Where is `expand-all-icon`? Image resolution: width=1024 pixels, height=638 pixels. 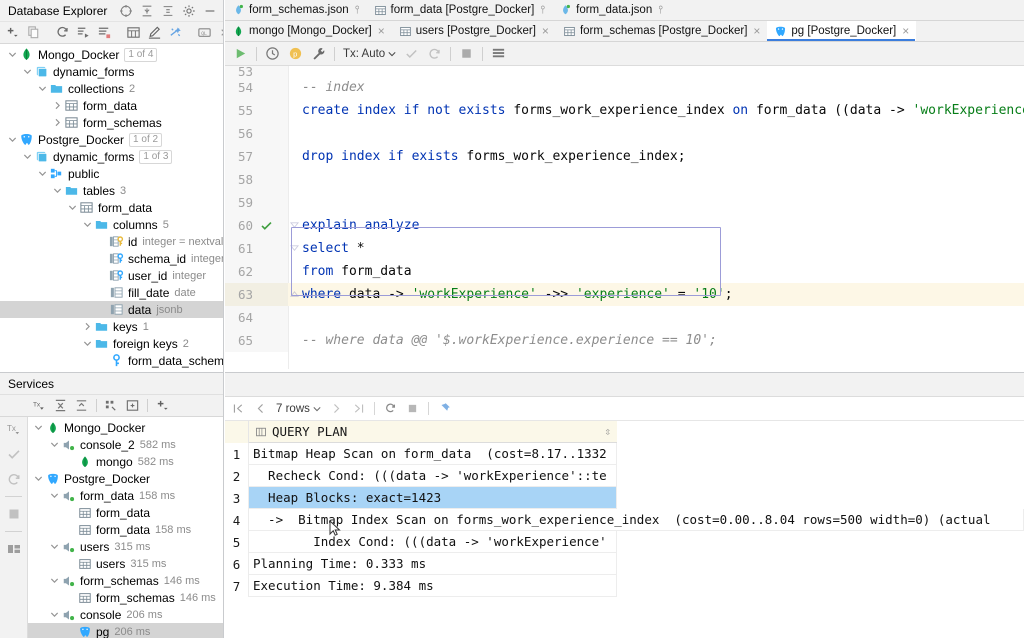
expand-all-icon is located at coordinates (168, 11).